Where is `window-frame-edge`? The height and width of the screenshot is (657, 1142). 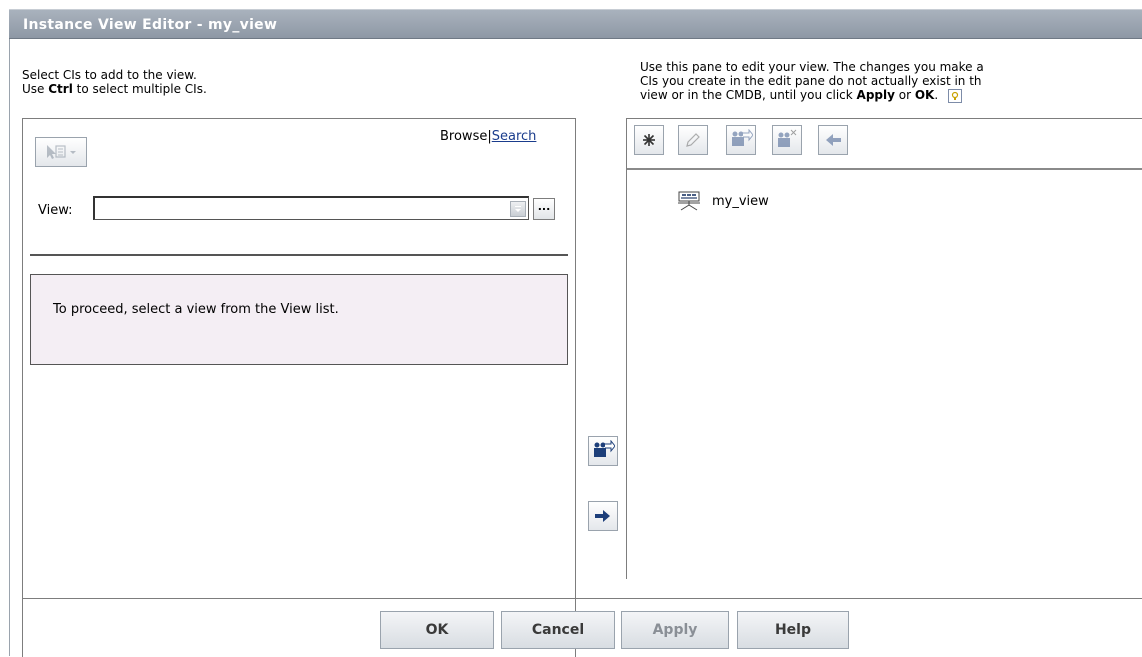
window-frame-edge is located at coordinates (9, 347).